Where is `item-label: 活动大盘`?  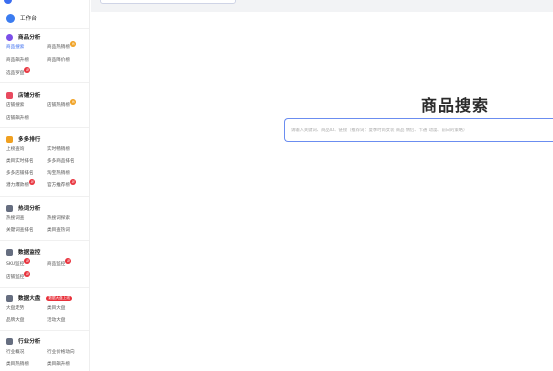 item-label: 活动大盘 is located at coordinates (56, 320).